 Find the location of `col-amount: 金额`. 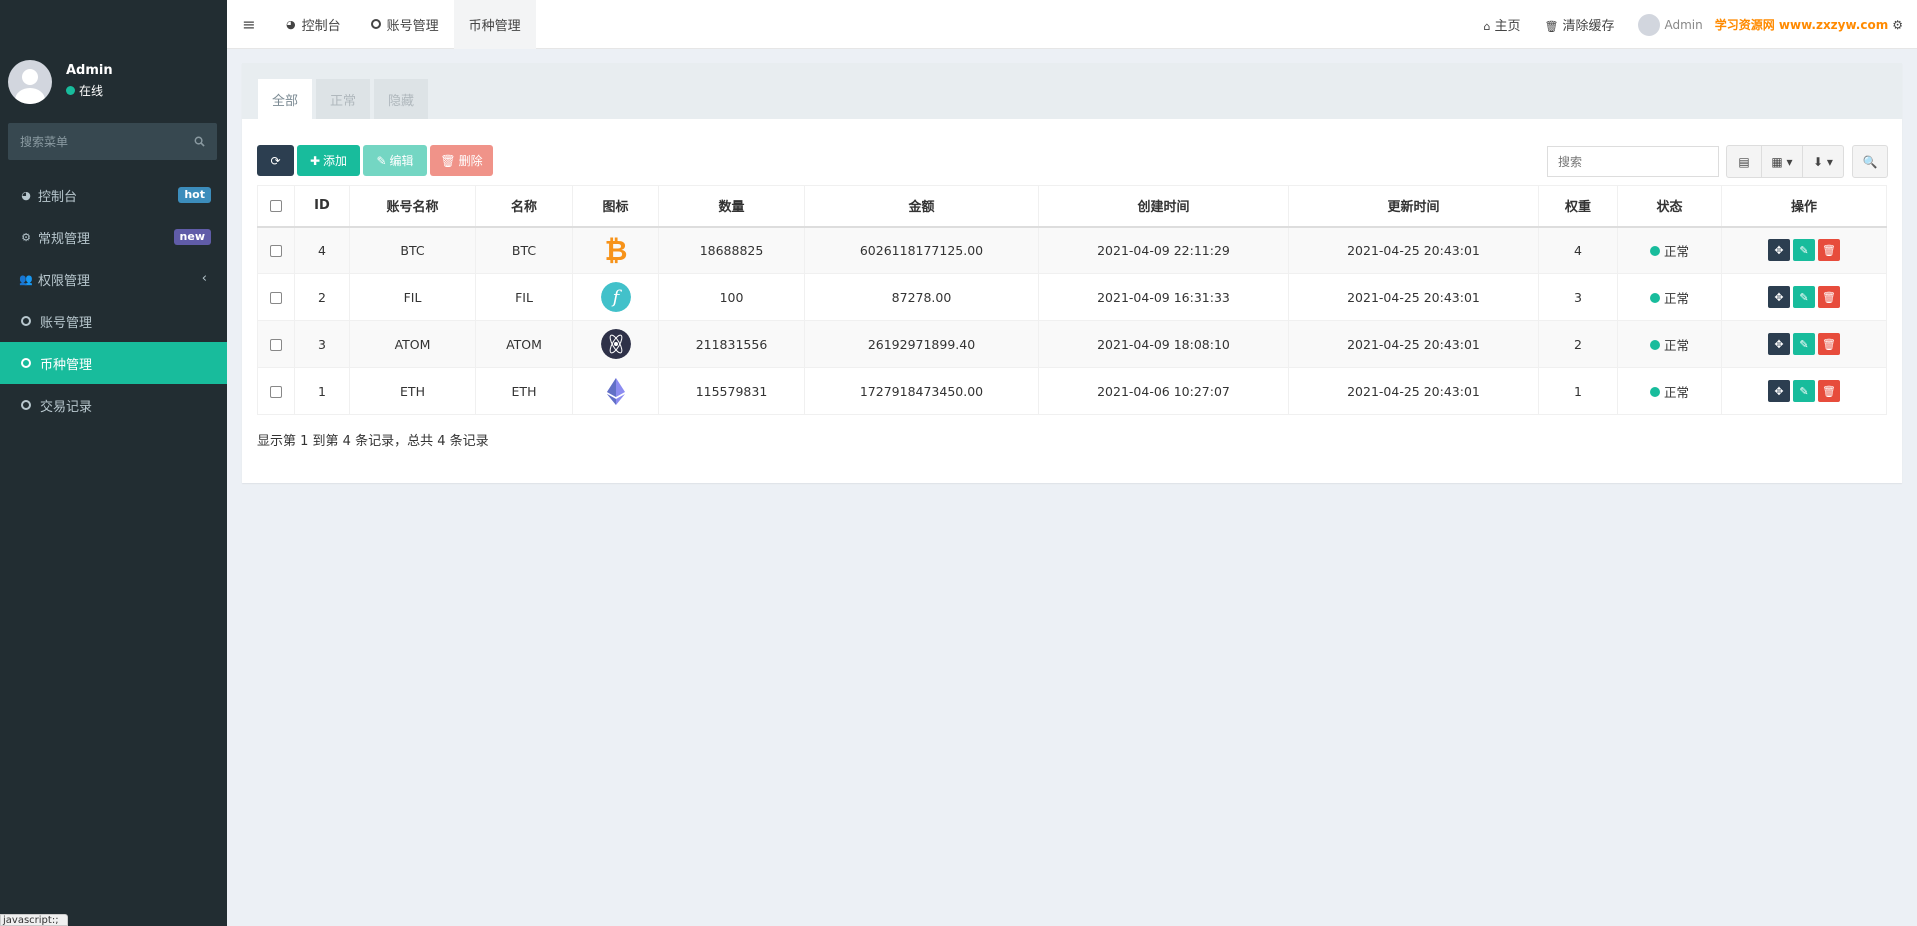

col-amount: 金额 is located at coordinates (921, 206).